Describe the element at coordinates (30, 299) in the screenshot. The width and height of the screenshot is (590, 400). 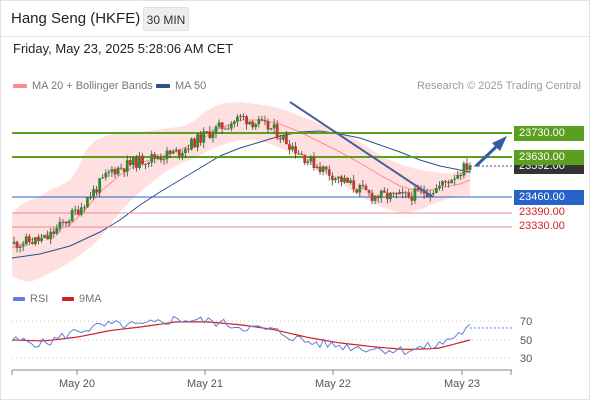
I see `legend-rsi: RSI` at that location.